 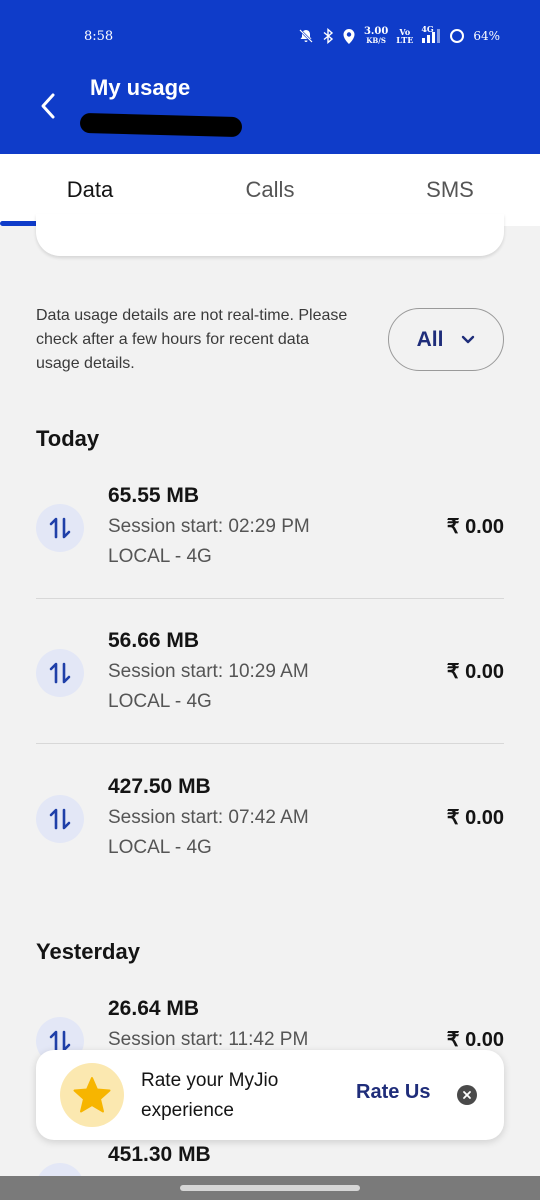 I want to click on tab-calls-label: Calls, so click(x=270, y=189).